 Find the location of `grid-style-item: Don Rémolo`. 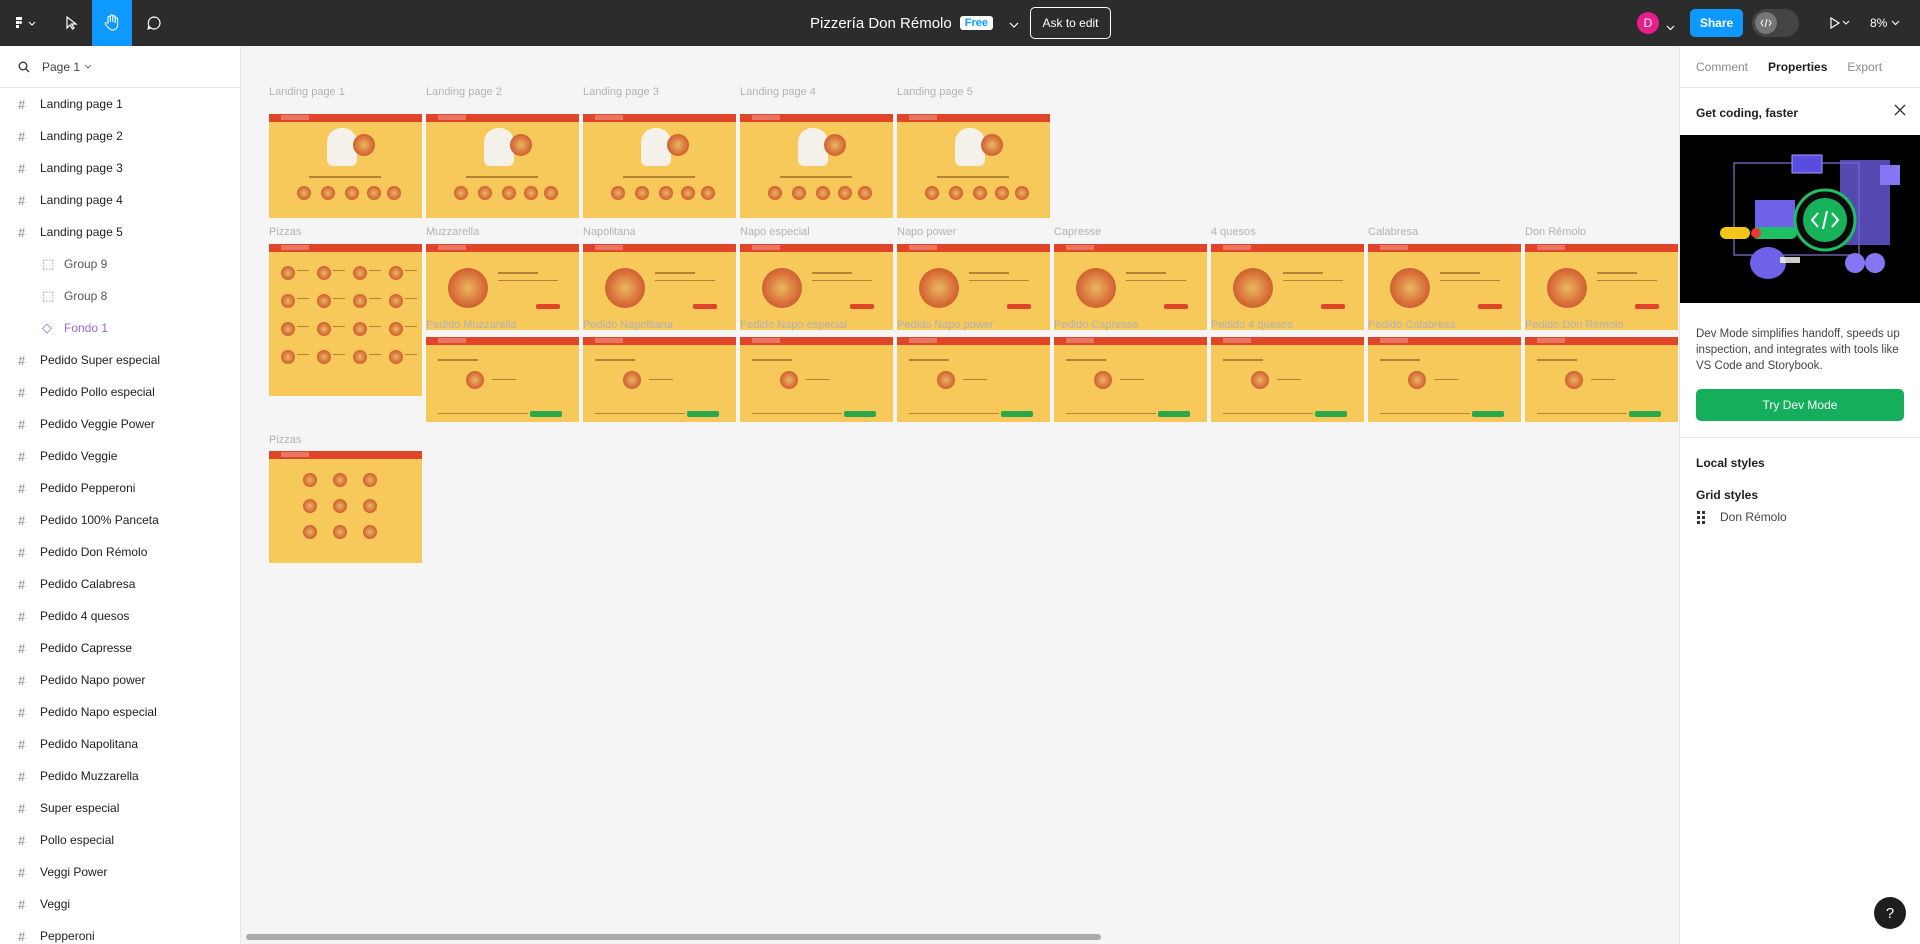

grid-style-item: Don Rémolo is located at coordinates (1741, 517).